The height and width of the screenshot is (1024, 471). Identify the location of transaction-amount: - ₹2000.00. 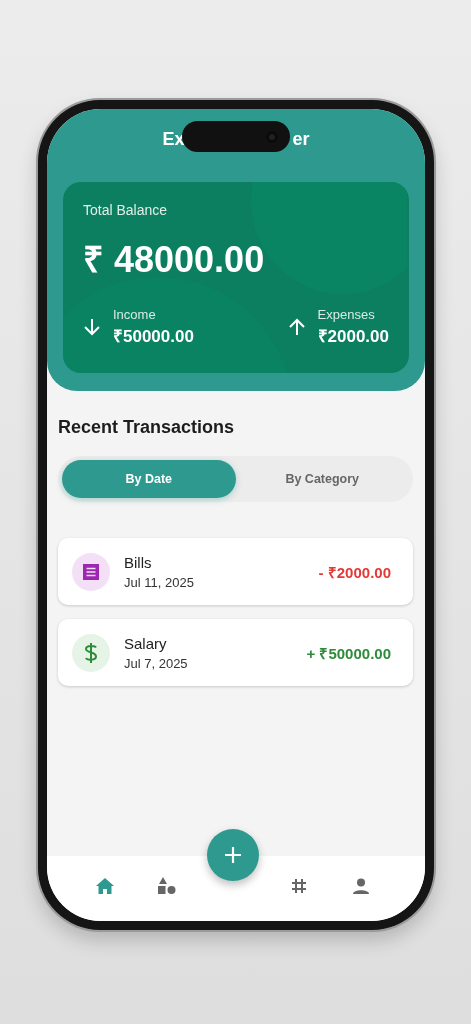
(354, 572).